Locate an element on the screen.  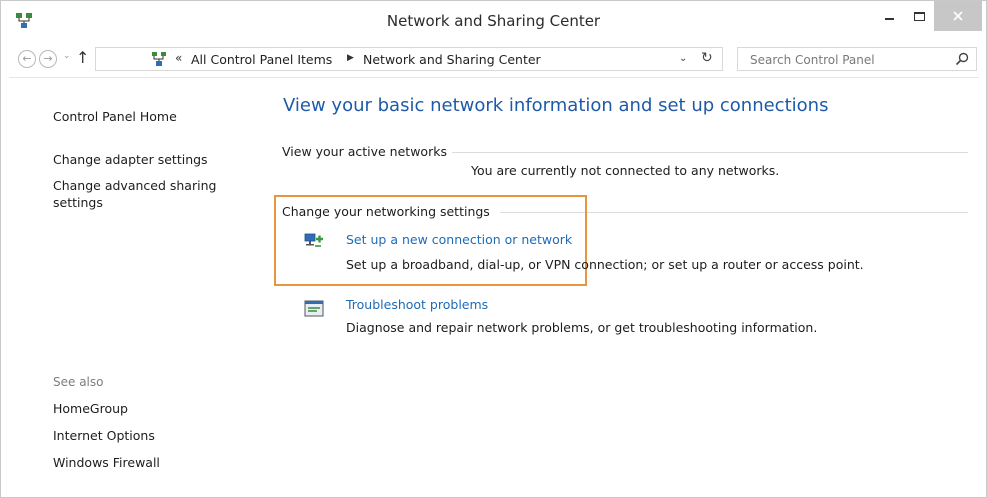
network-setup-icon is located at coordinates (313, 240).